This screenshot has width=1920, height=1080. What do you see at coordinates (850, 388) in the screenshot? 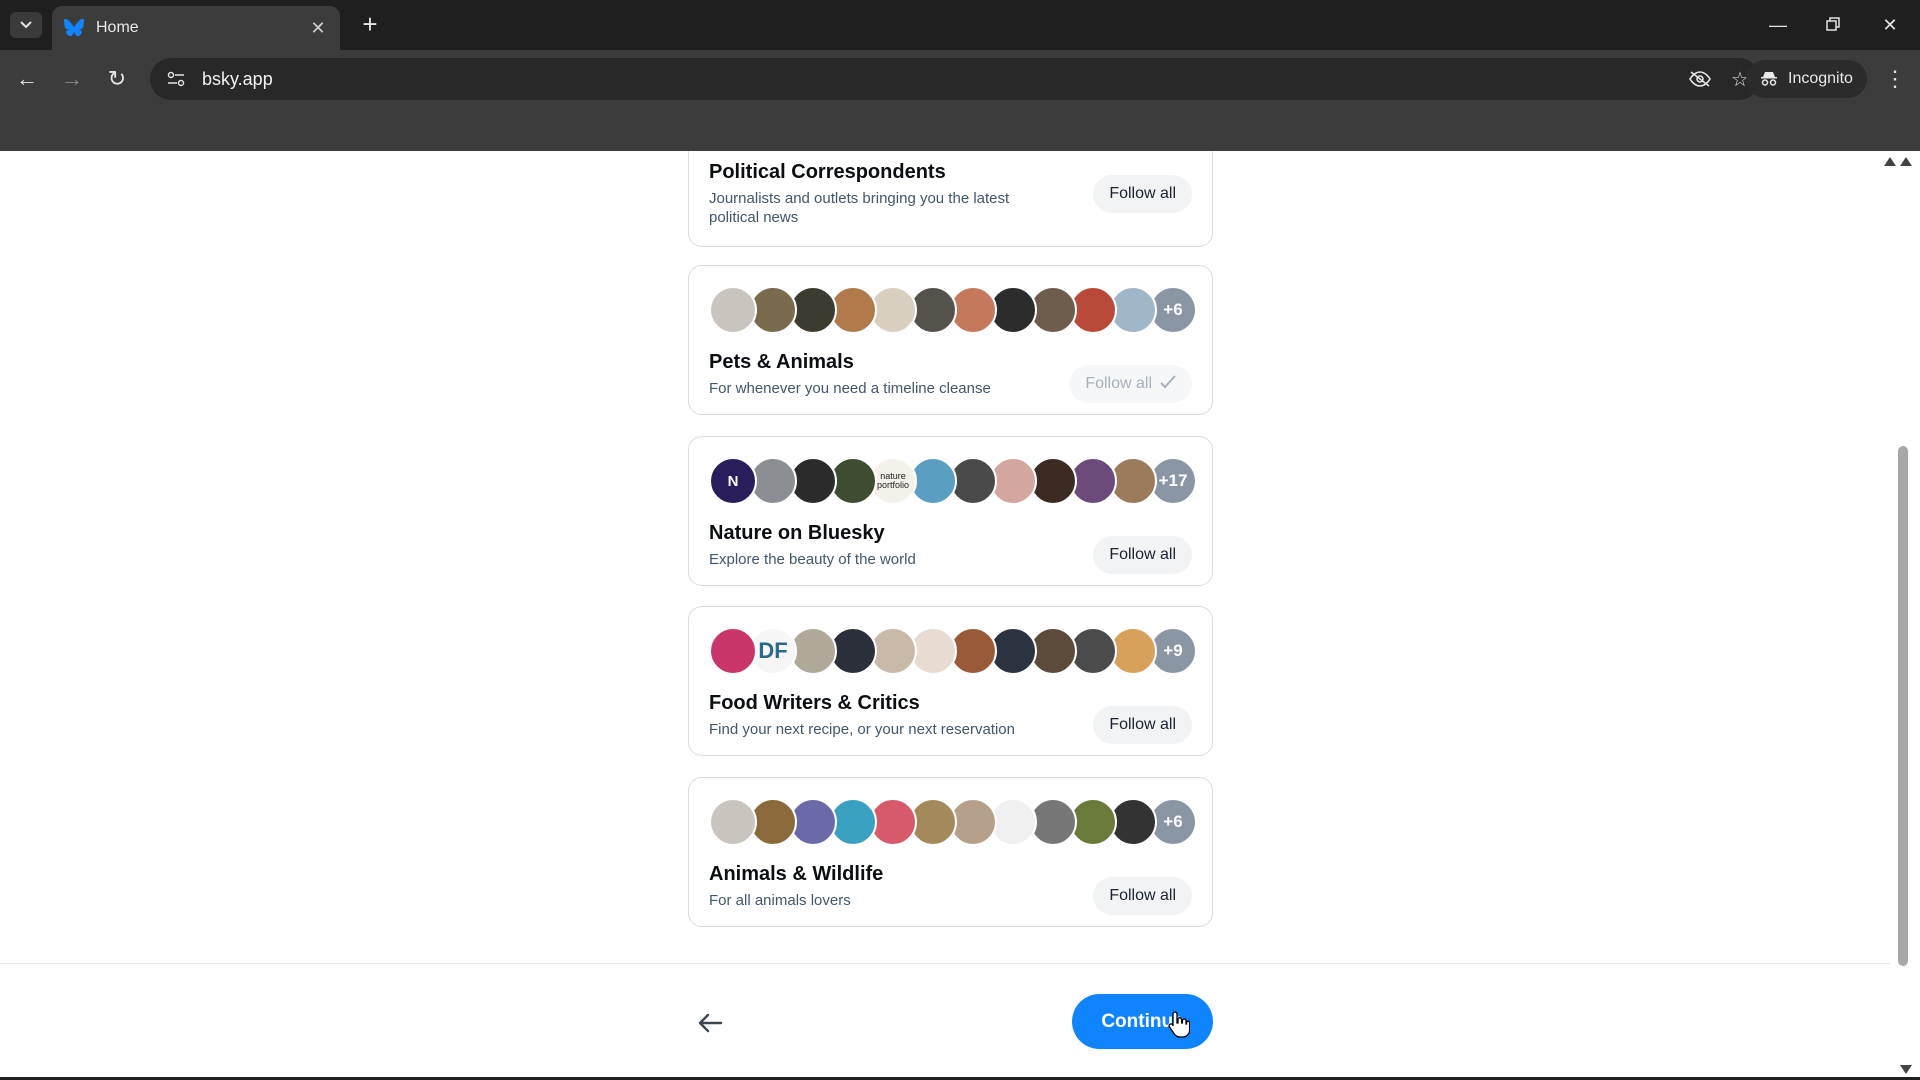
I see `list-description: For whenever you need a timeline cleanse` at bounding box center [850, 388].